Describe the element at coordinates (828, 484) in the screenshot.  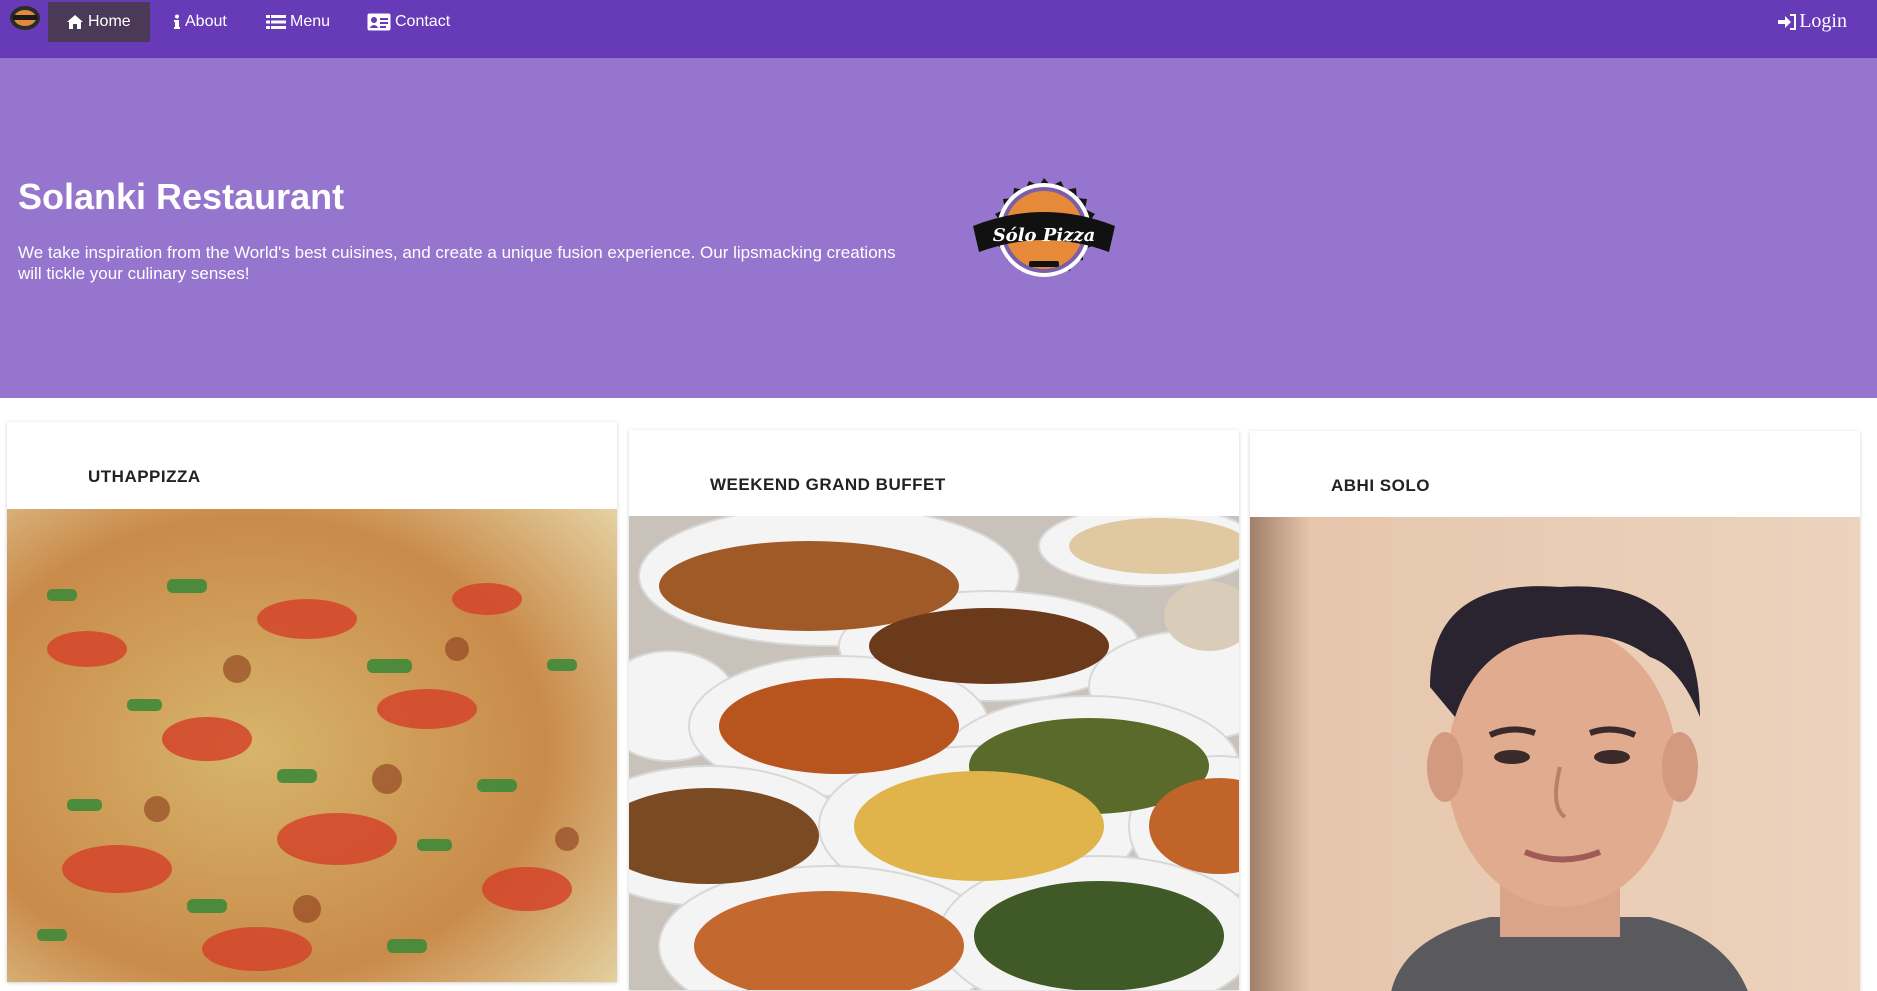
I see `card-title: WEEKEND GRAND BUFFET` at that location.